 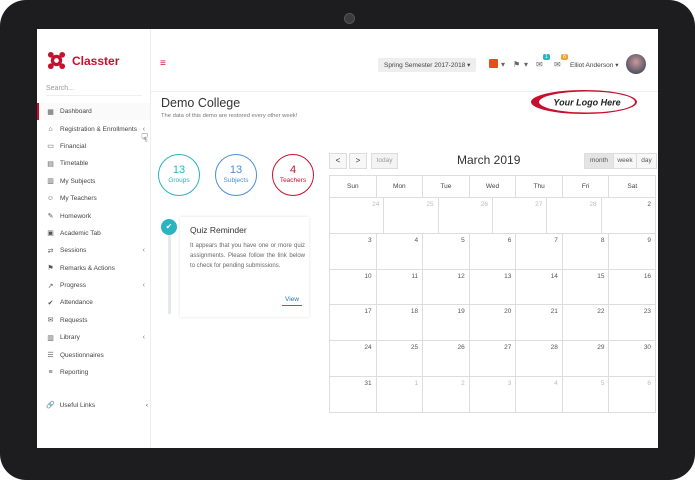 I want to click on sidebar-item-financial: ▭ Financial, so click(x=93, y=146).